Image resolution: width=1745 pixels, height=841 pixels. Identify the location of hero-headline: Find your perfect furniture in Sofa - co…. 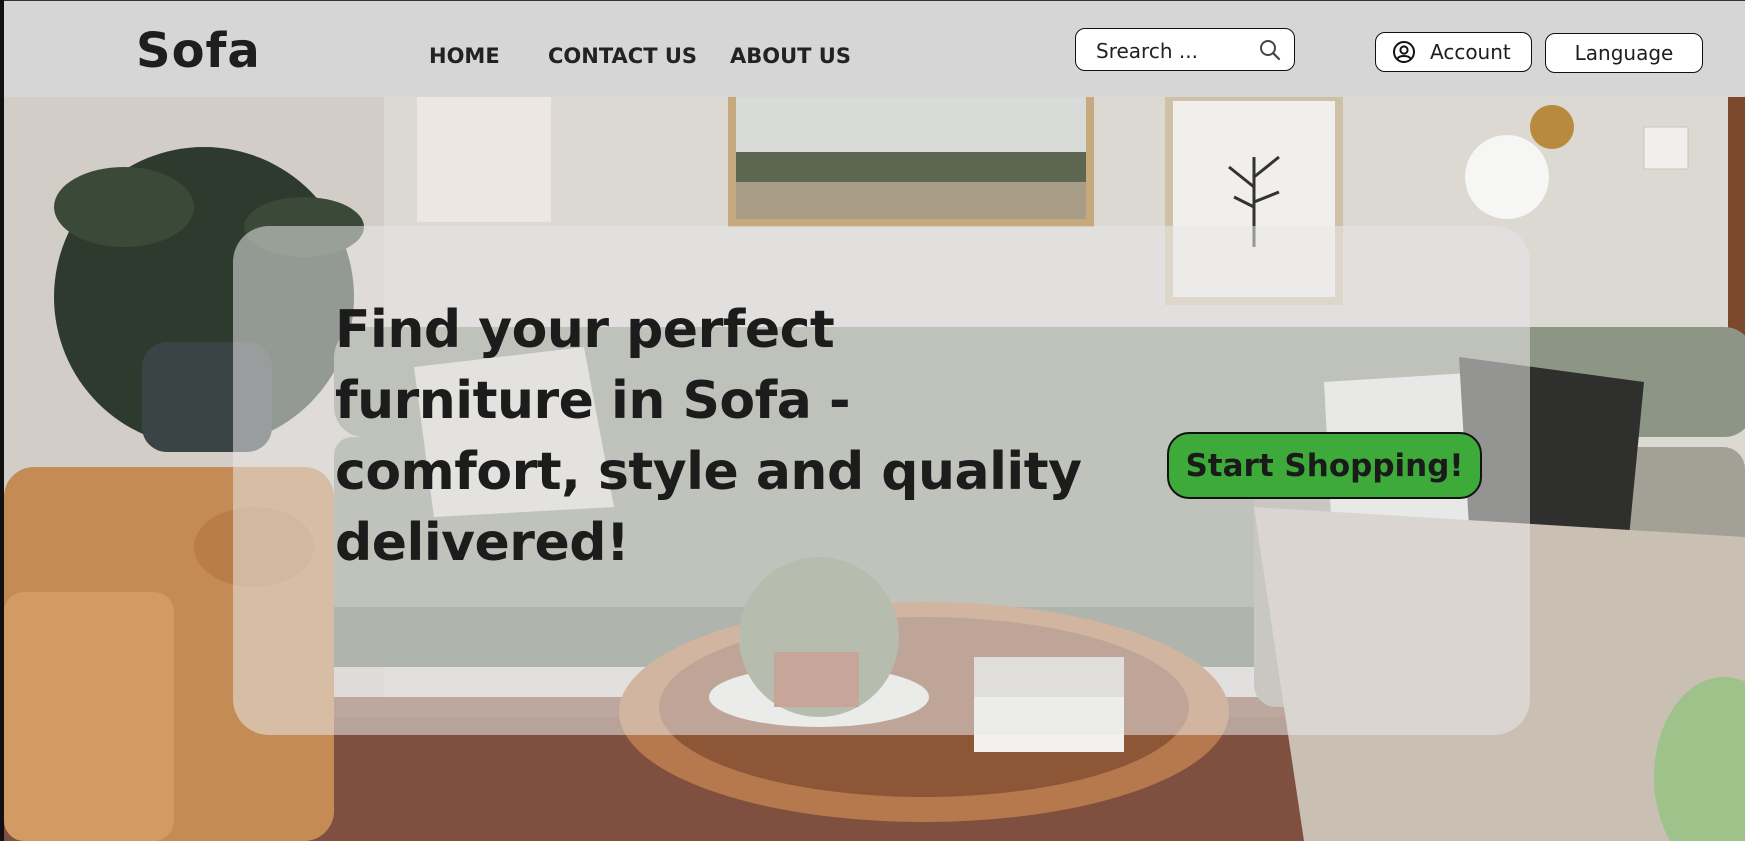
(708, 436).